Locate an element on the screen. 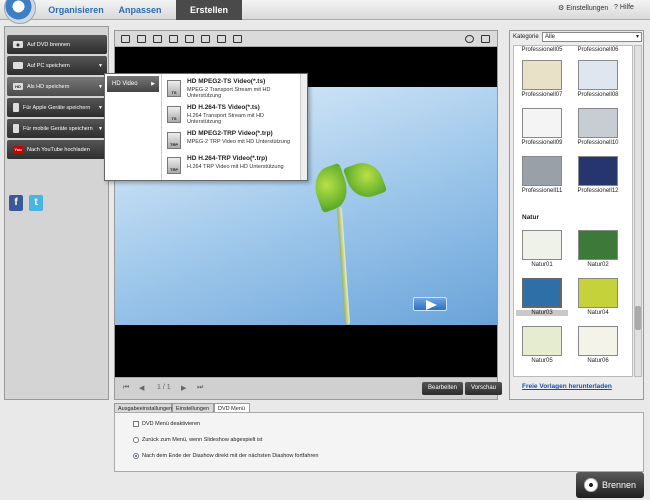 The image size is (650, 500). sidebar-item-burn-dvd: ◉ Auf DVD brennen is located at coordinates (57, 44).